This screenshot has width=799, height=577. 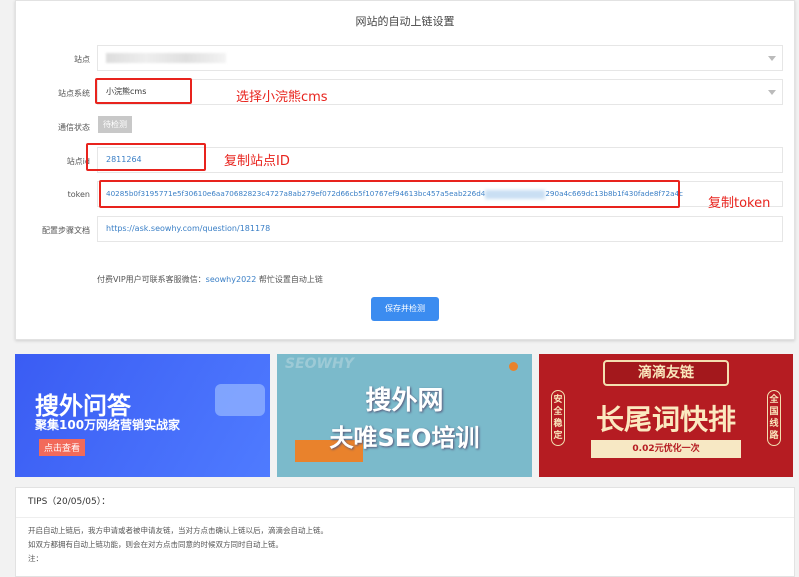 I want to click on banner-top-label: 滴滴友链, so click(x=666, y=373).